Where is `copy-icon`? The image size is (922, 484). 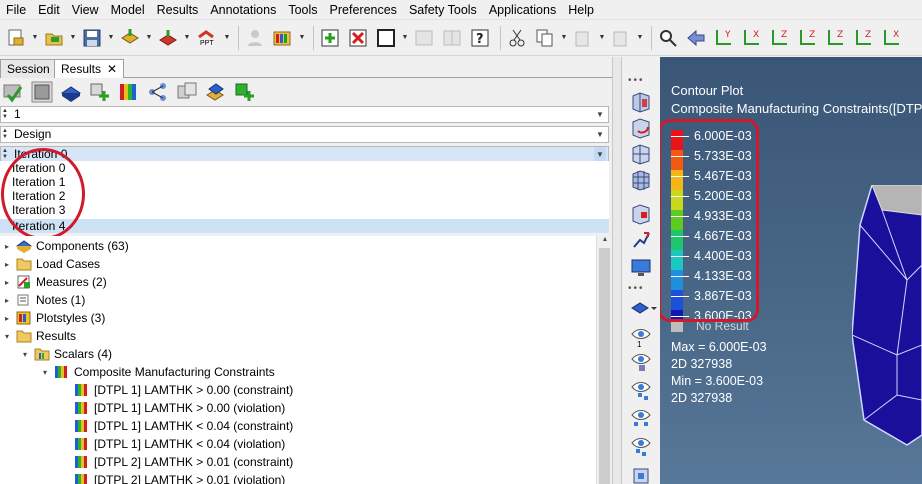
copy-icon is located at coordinates (545, 38).